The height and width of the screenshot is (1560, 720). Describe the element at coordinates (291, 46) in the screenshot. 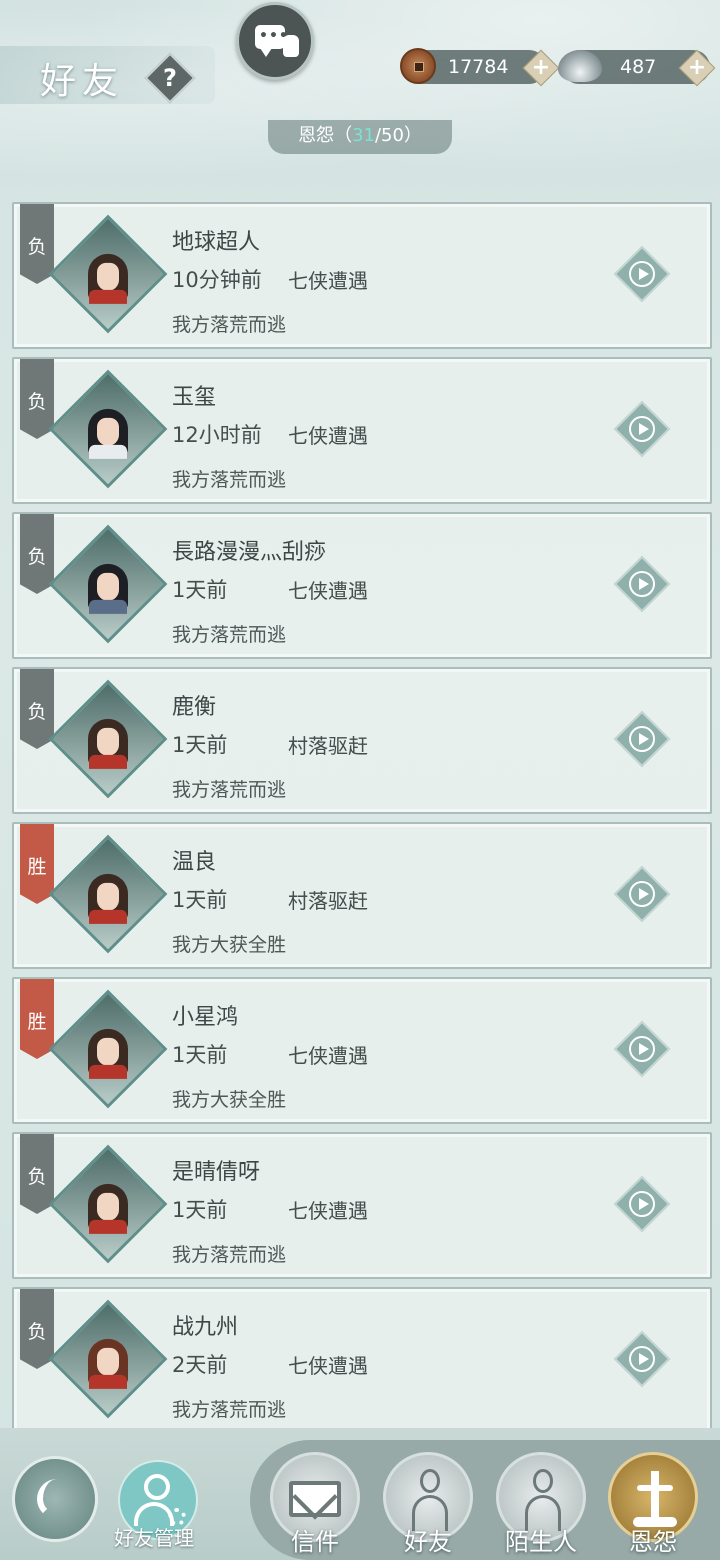

I see `wine-jar-icon` at that location.